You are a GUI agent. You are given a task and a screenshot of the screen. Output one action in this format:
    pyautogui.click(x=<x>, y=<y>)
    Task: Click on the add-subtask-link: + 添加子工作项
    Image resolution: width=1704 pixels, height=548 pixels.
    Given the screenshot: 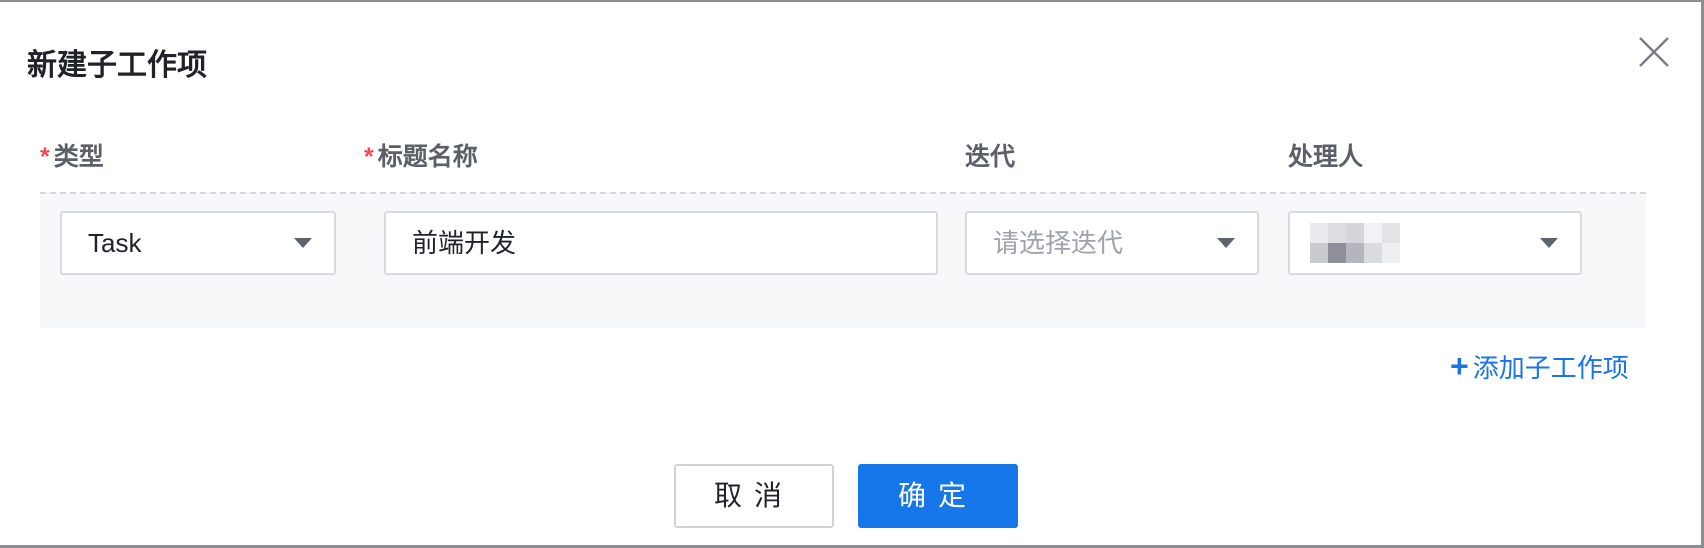 What is the action you would take?
    pyautogui.click(x=1539, y=367)
    